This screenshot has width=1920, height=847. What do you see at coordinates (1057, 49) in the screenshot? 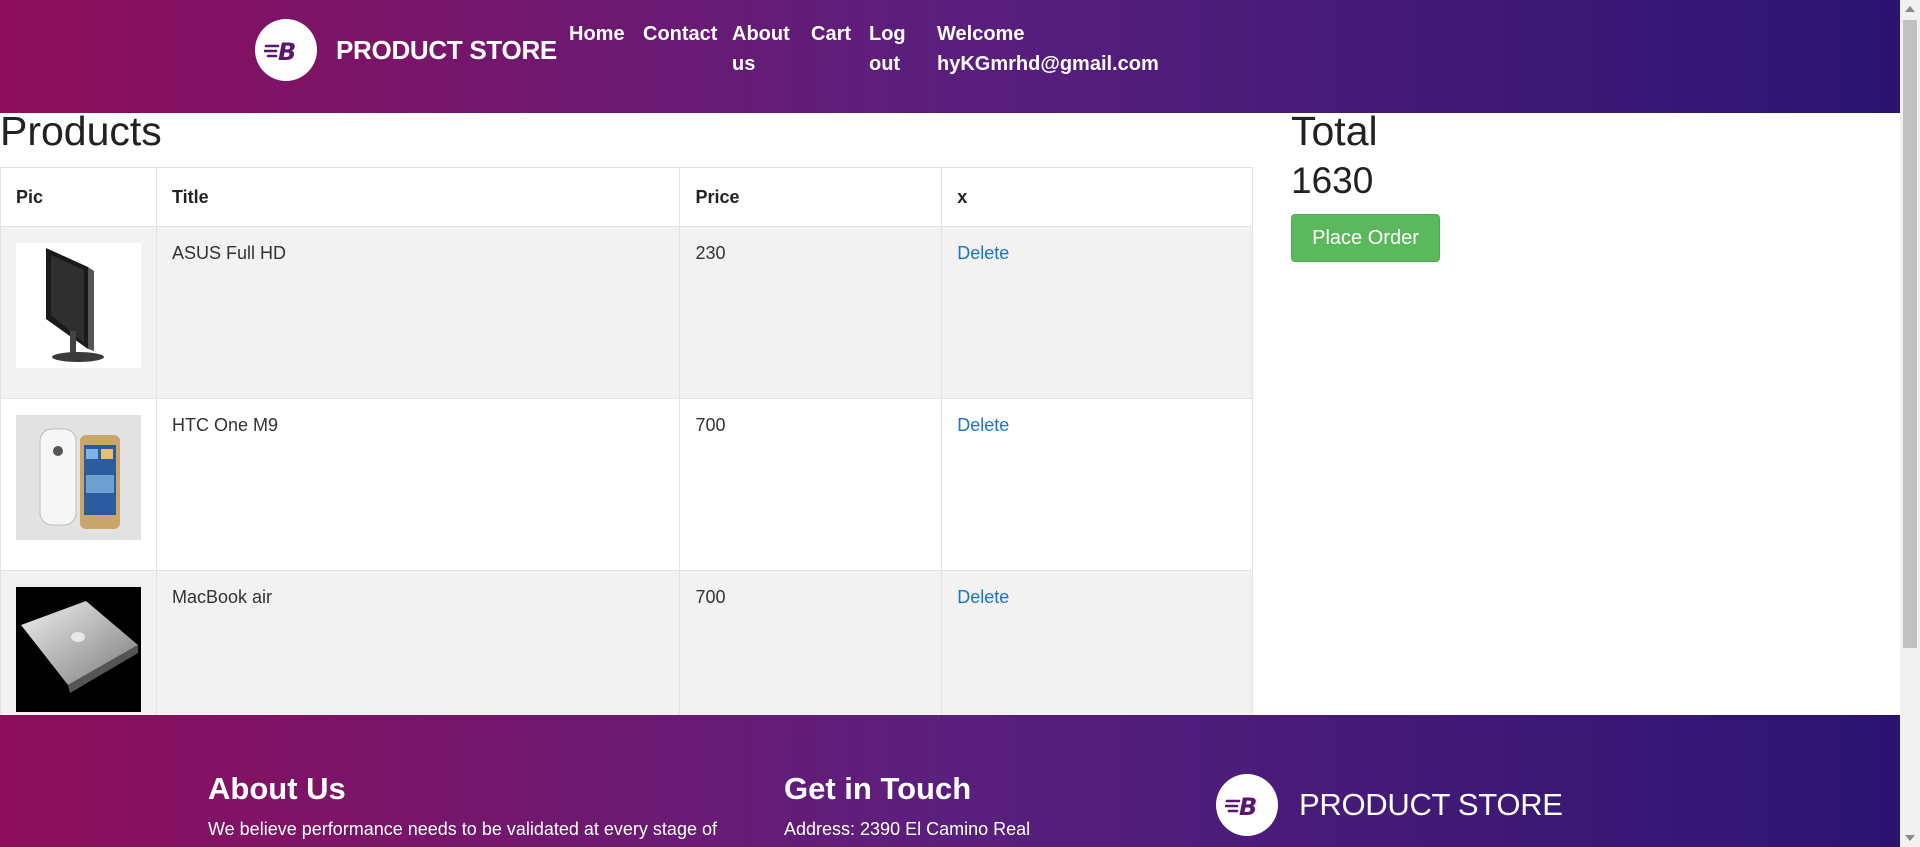
I see `nav-welcome-user: Welcome hyKGmrhd@gmail.com` at bounding box center [1057, 49].